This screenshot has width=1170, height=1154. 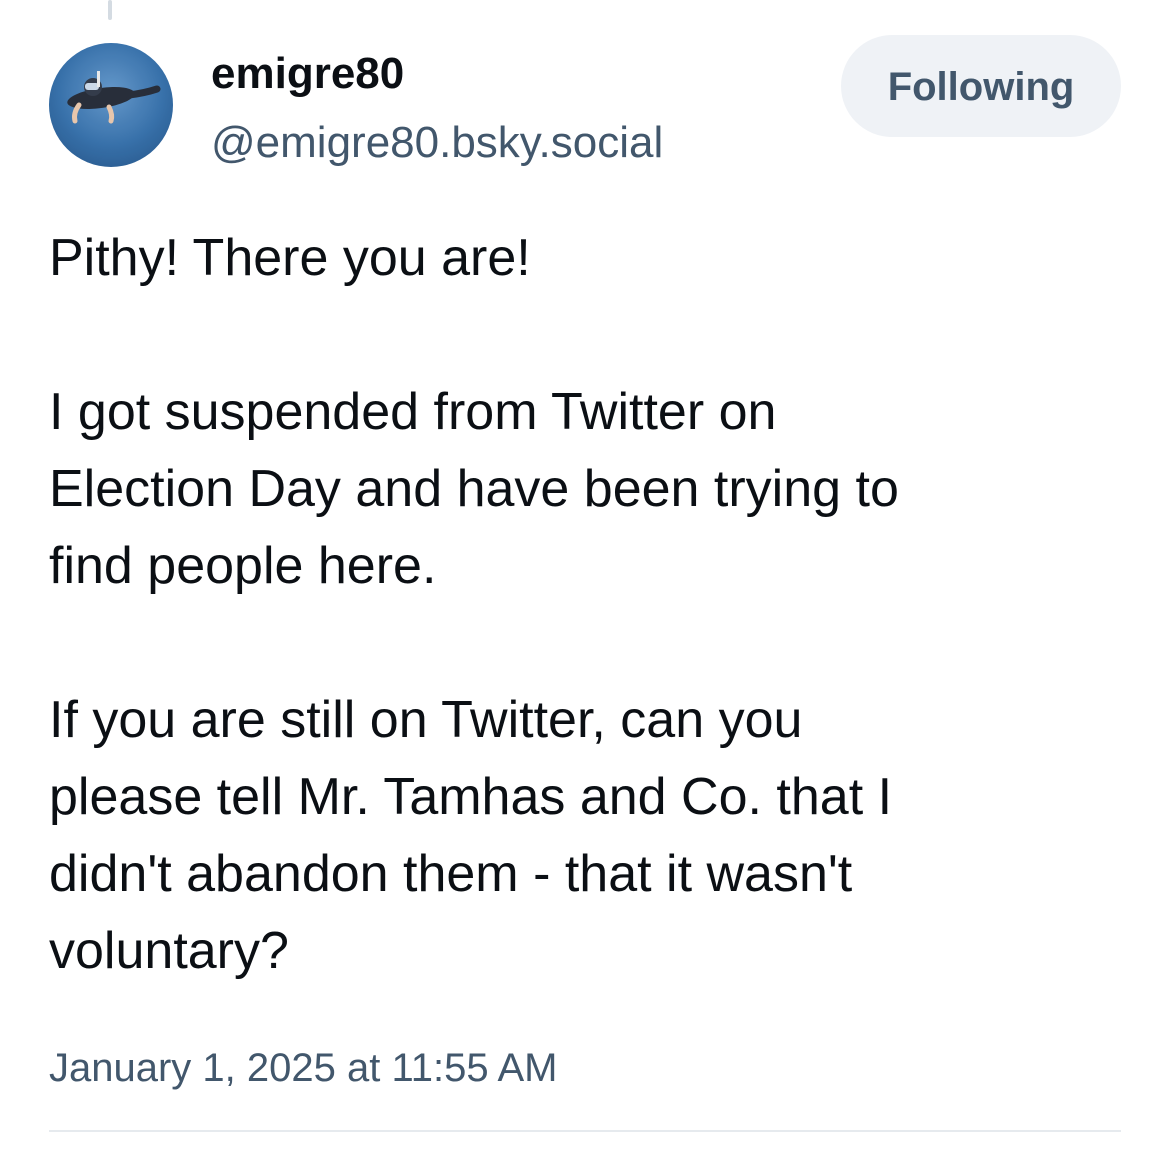 I want to click on snorkeler-avatar-icon, so click(x=111, y=105).